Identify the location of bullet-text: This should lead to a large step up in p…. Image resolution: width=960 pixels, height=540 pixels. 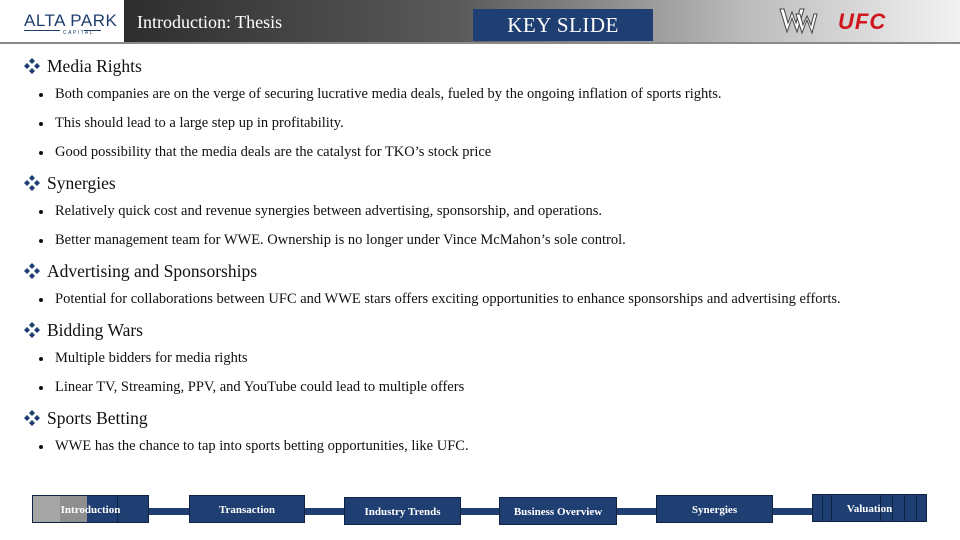
(199, 123).